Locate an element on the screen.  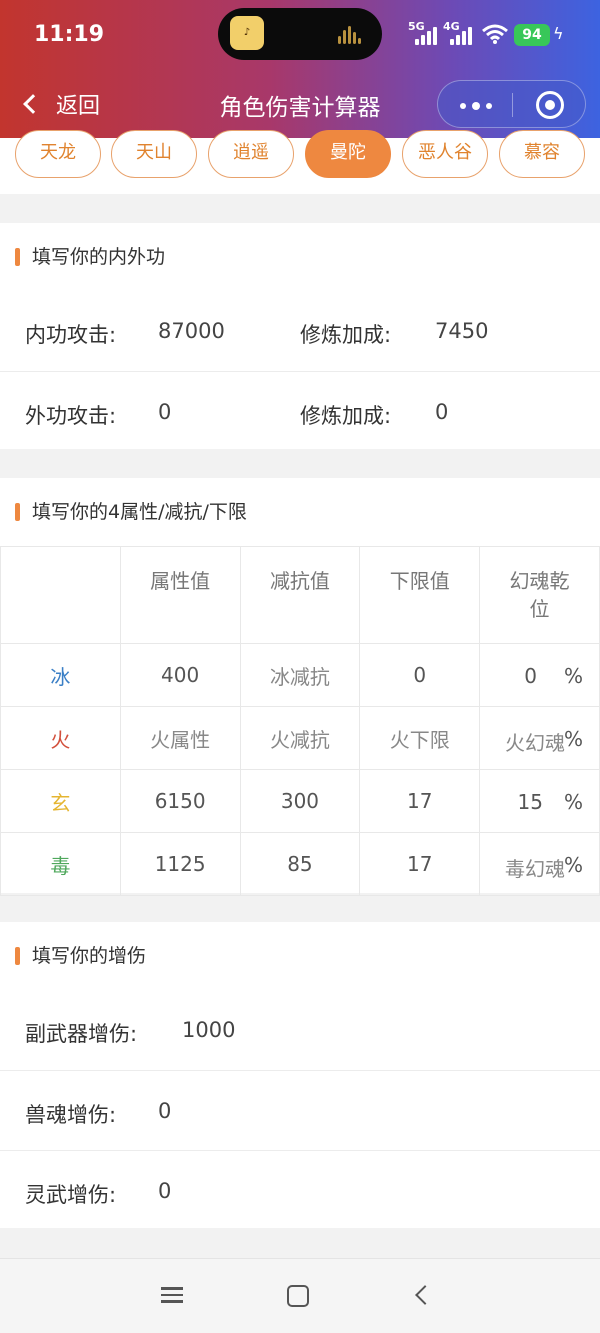
ice-floor-input: 0 is located at coordinates (420, 675).